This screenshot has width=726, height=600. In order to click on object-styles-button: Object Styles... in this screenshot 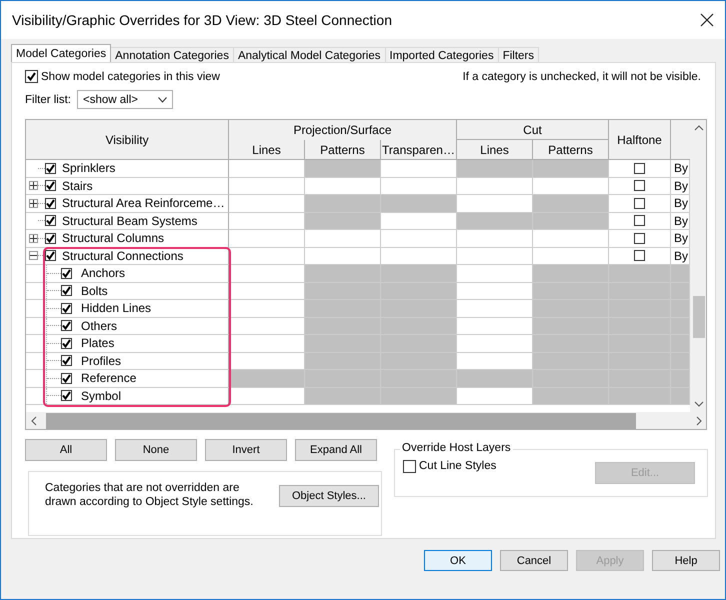, I will do `click(329, 496)`.